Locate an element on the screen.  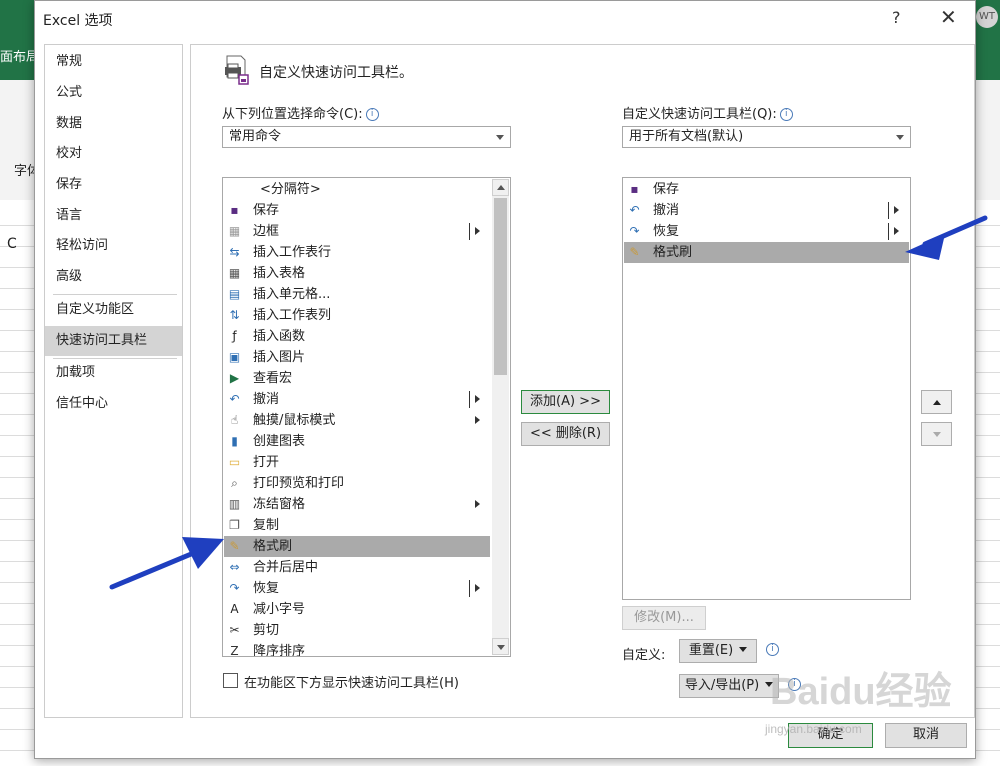
nav-item-data: 数据 is located at coordinates (113, 124).